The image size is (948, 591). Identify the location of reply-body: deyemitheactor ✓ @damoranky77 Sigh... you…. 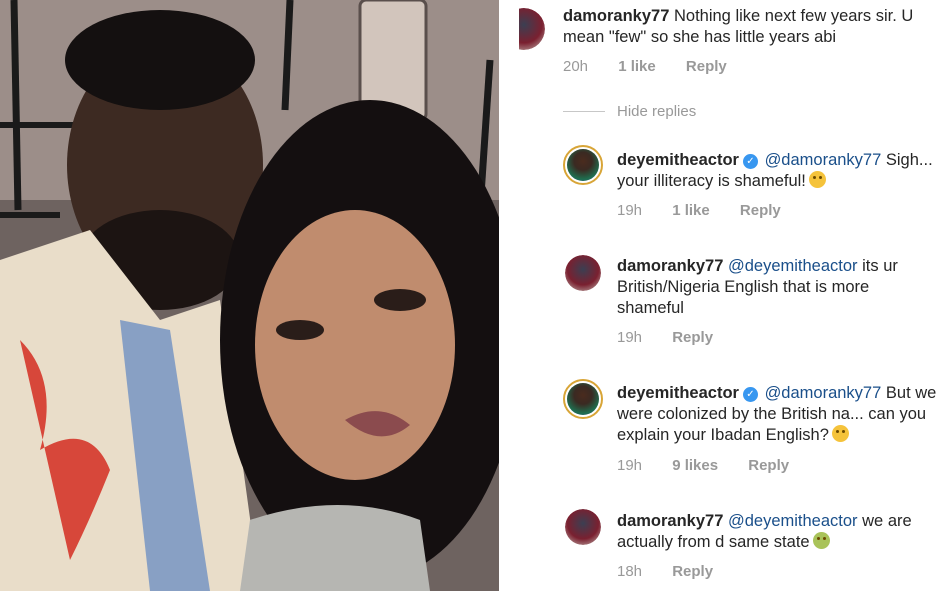
(777, 171).